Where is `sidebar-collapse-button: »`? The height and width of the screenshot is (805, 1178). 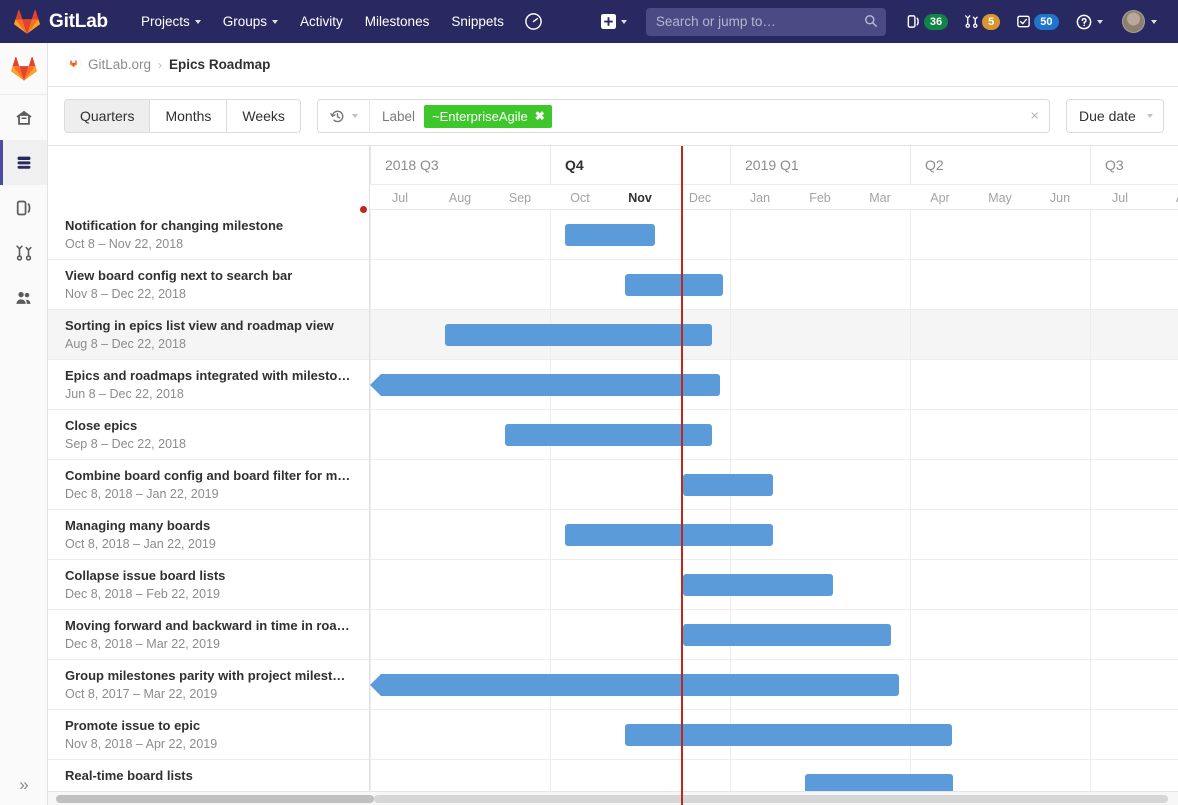 sidebar-collapse-button: » is located at coordinates (24, 785).